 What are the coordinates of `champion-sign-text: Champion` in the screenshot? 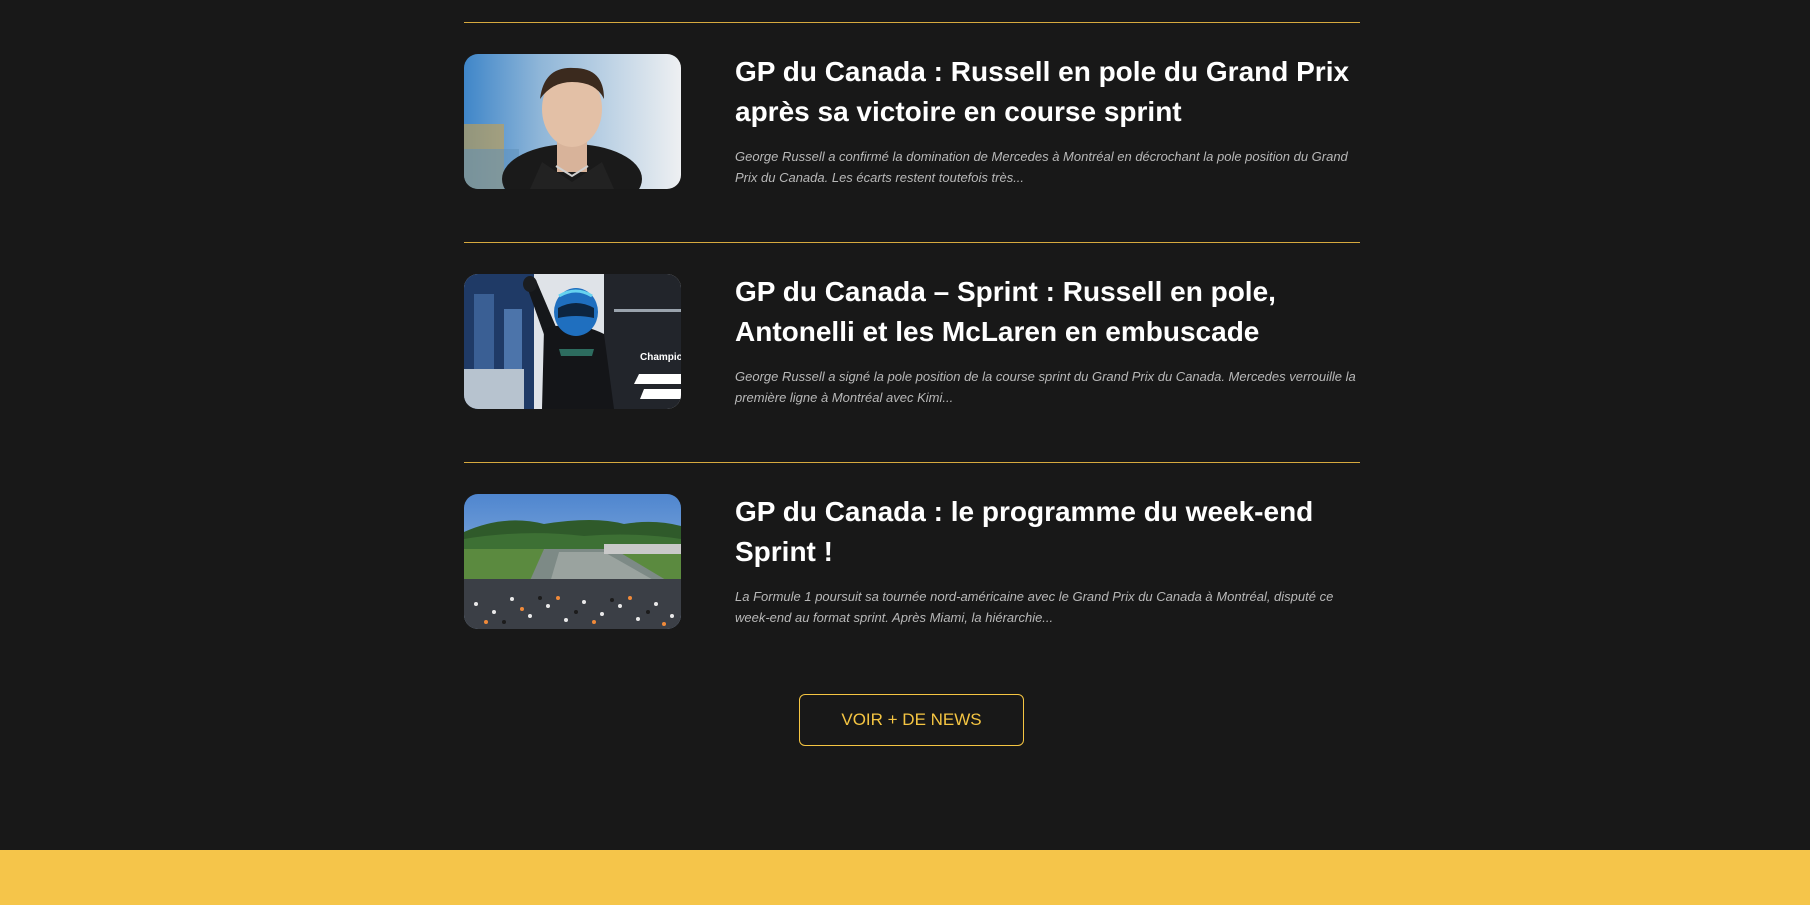 It's located at (660, 357).